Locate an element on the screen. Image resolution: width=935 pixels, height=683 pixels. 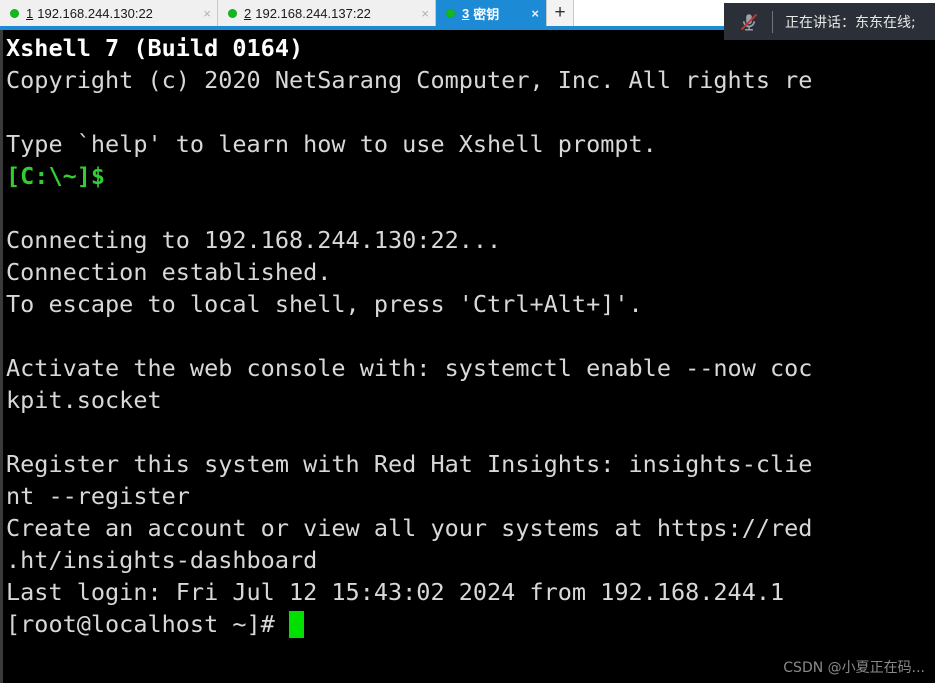
terminal-line: nt --register is located at coordinates (409, 496).